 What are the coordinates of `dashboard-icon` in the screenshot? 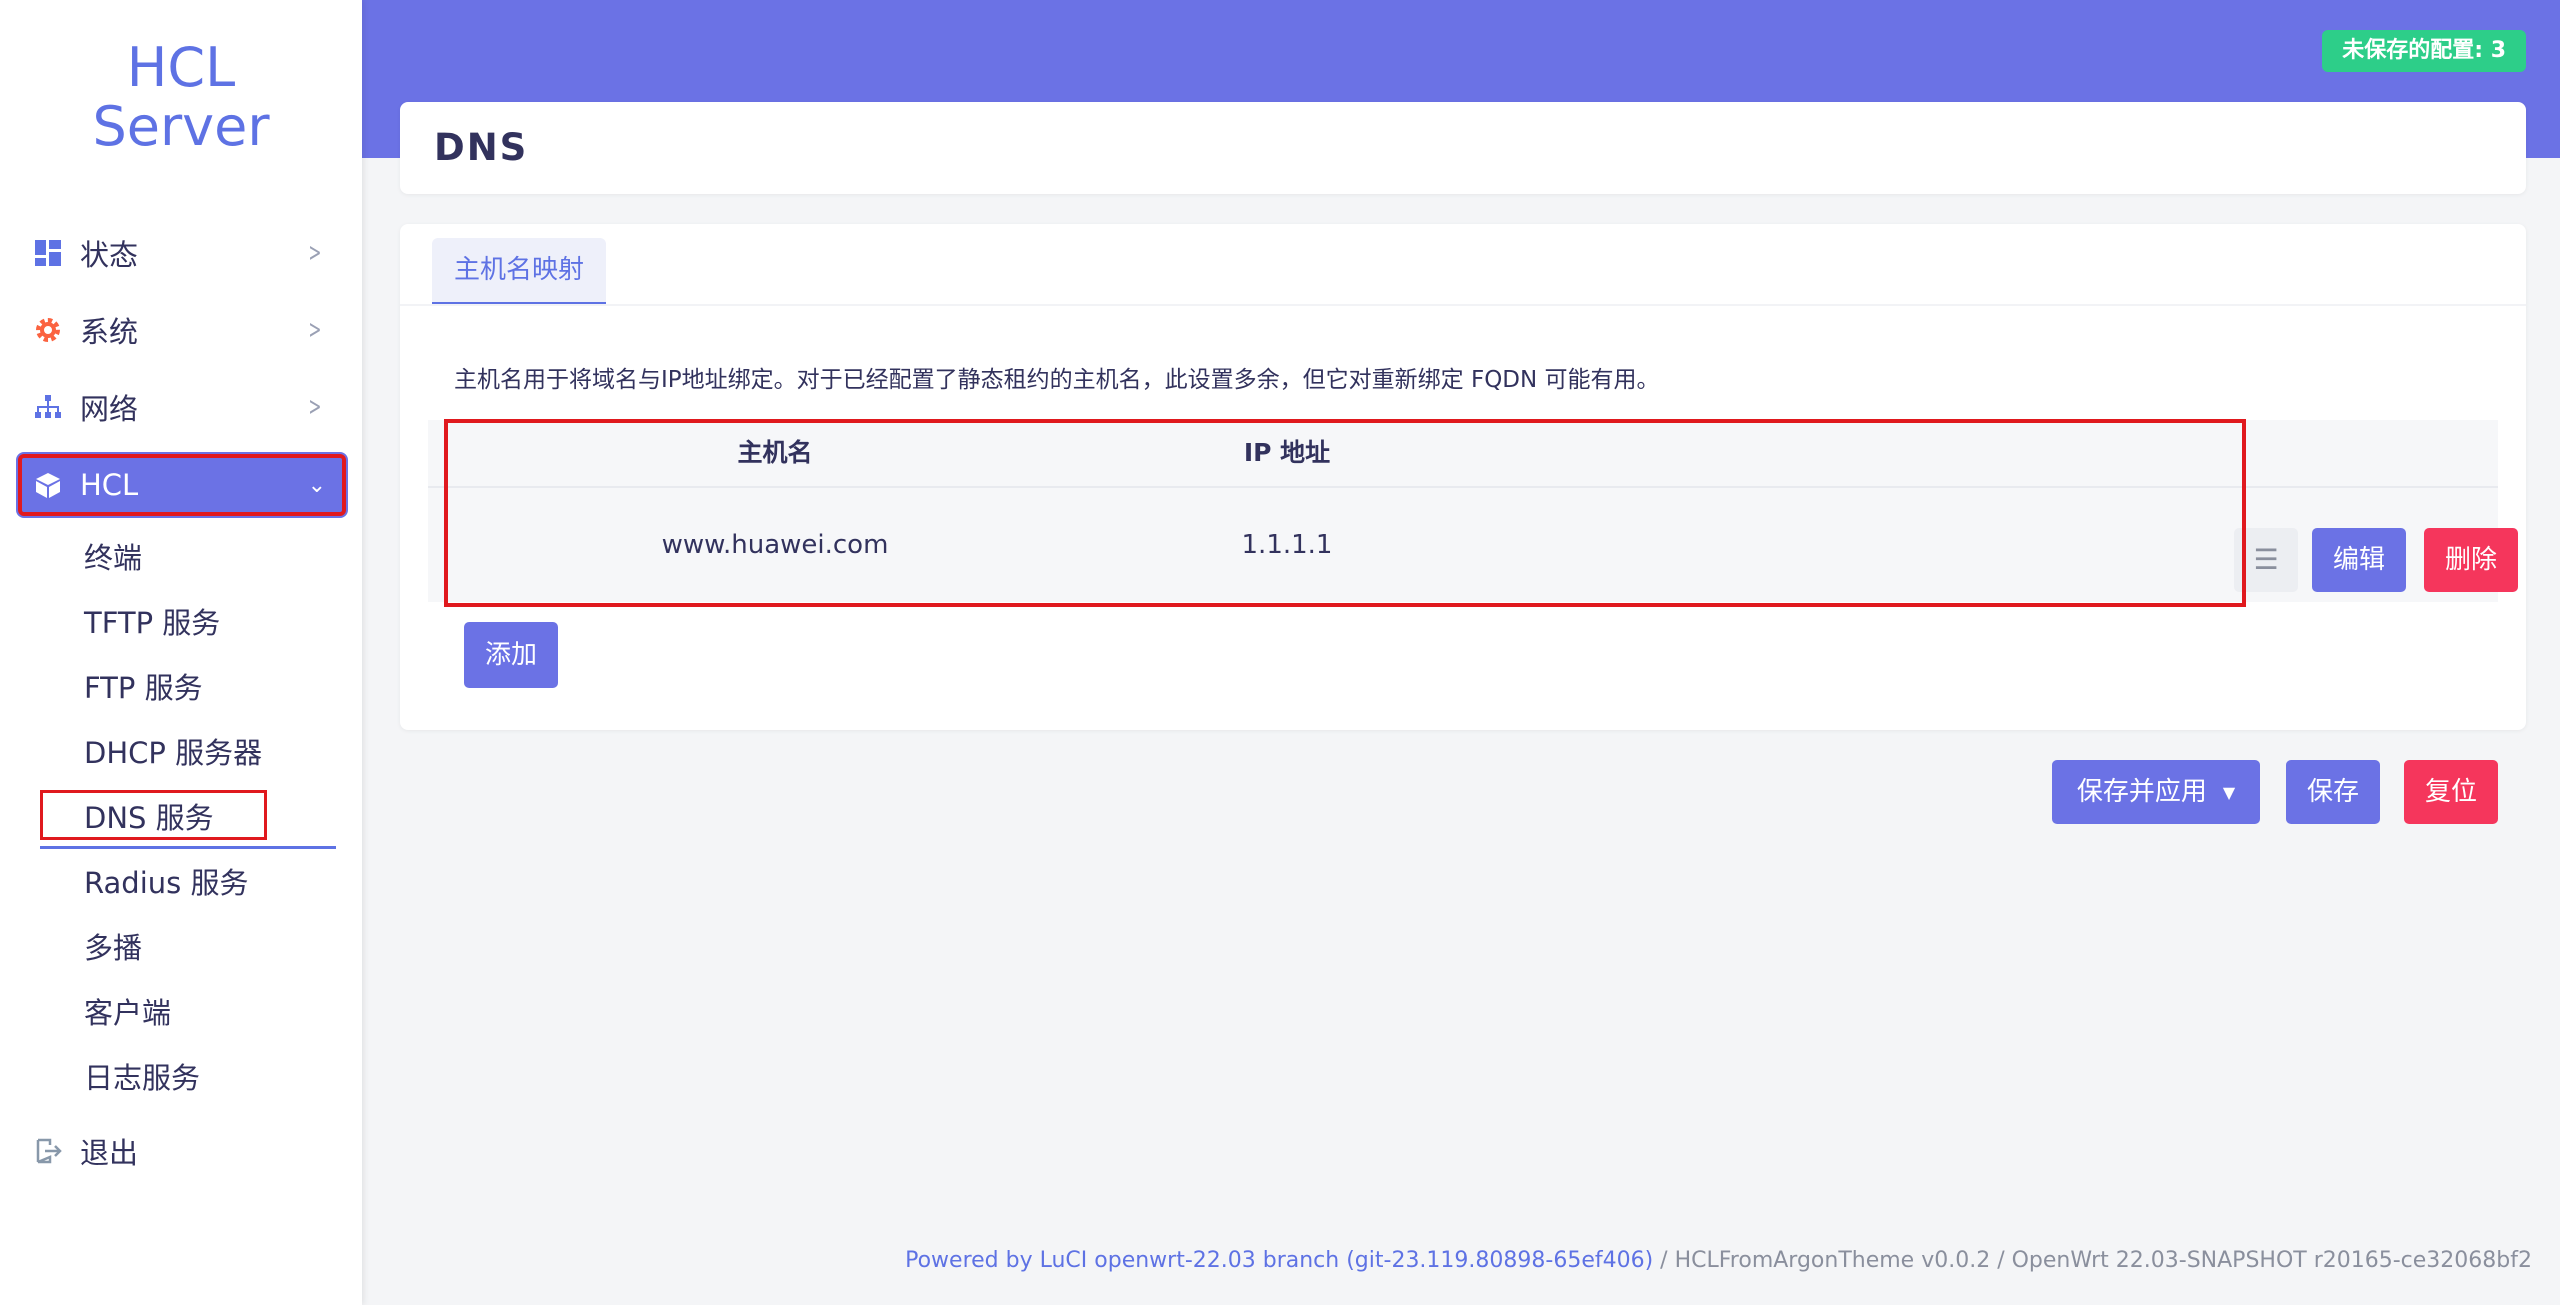 It's located at (48, 253).